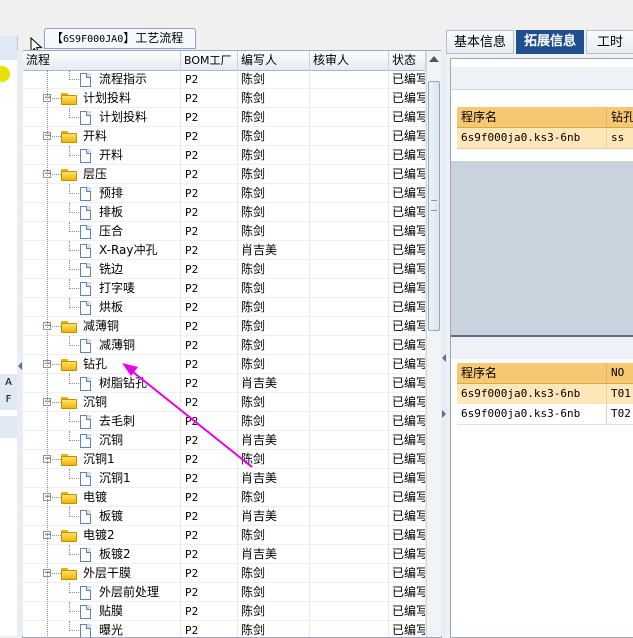 The height and width of the screenshot is (638, 633). What do you see at coordinates (123, 79) in the screenshot?
I see `node-label: 流程指示` at bounding box center [123, 79].